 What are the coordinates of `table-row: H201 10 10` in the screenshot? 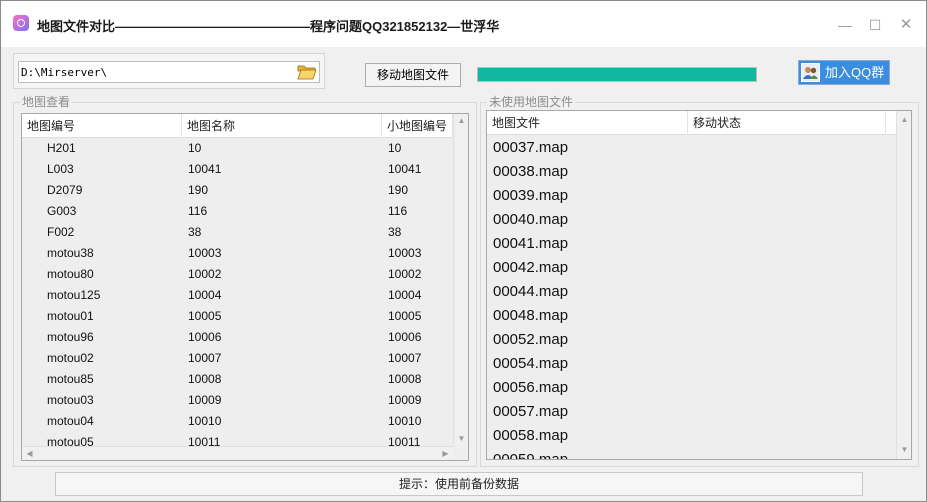 It's located at (237, 148).